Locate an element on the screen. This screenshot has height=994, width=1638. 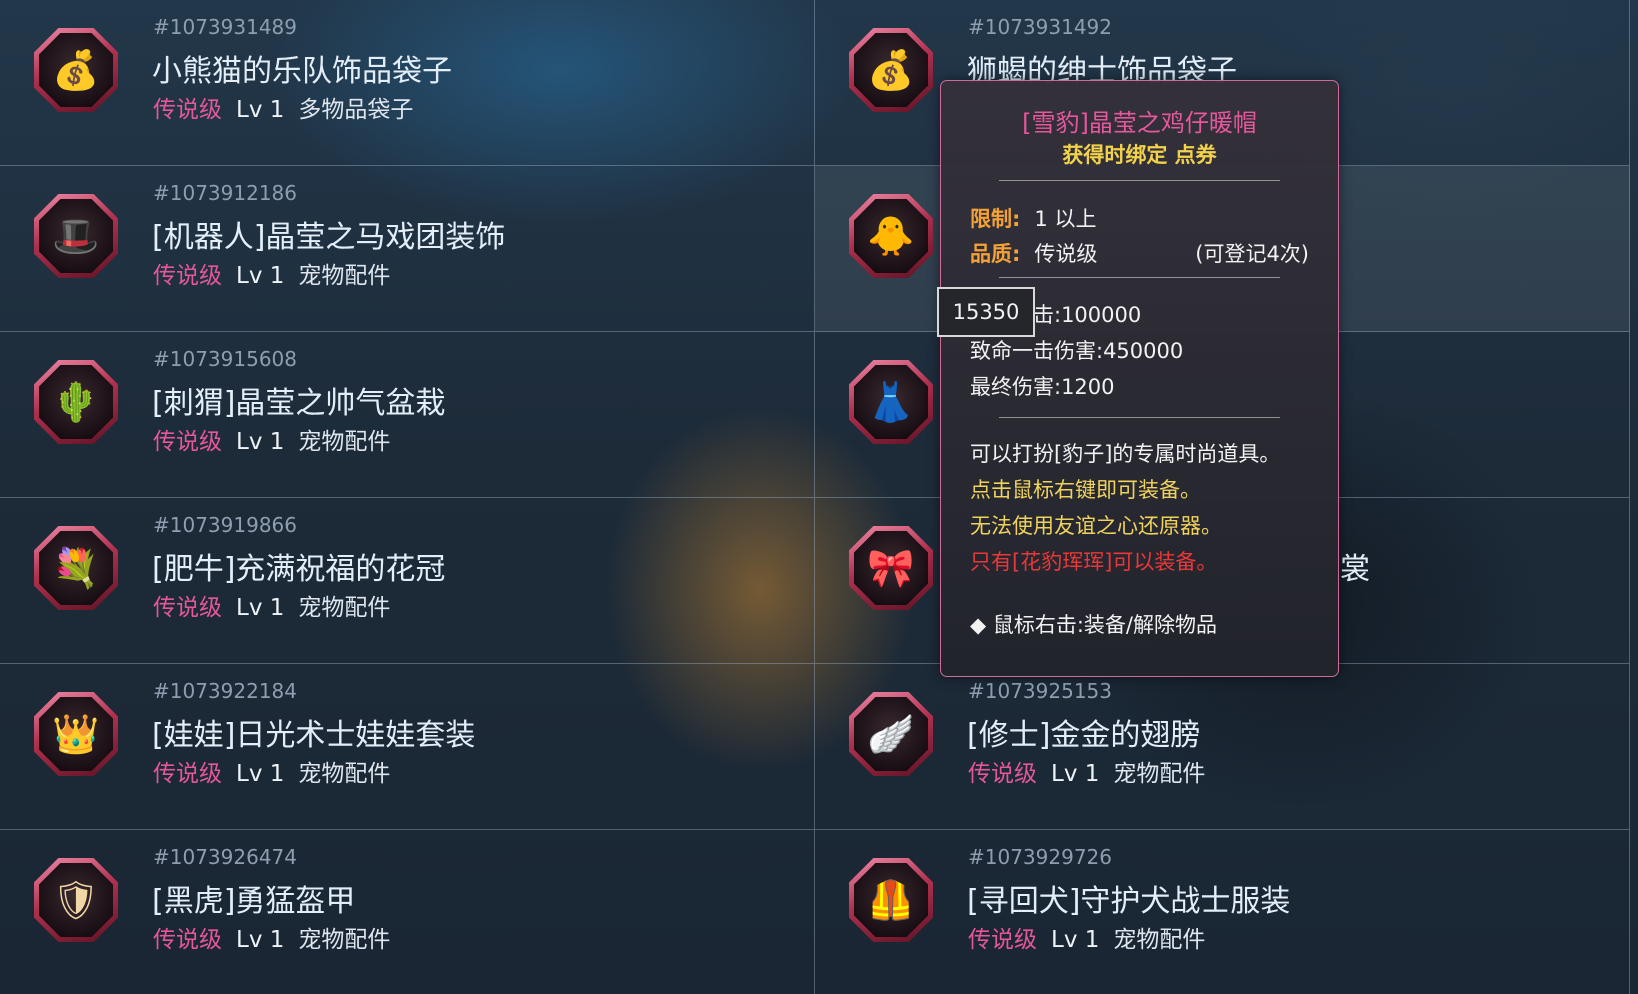
item-id: #1073929726 is located at coordinates (1040, 857).